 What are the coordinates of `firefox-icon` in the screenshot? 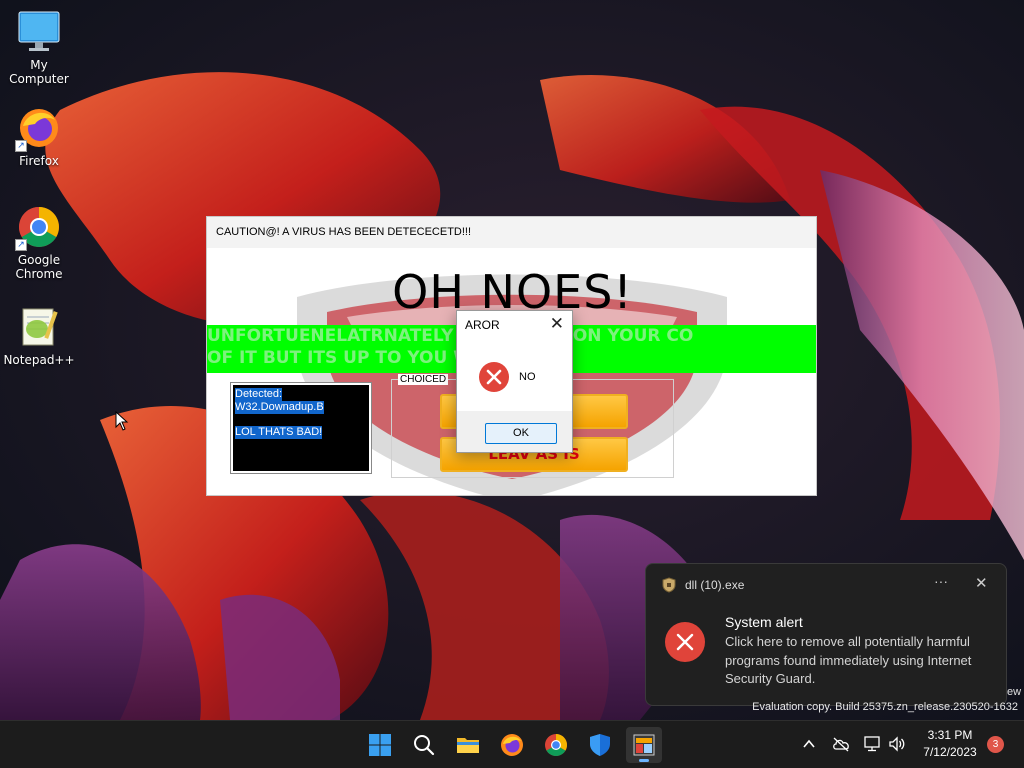 It's located at (512, 745).